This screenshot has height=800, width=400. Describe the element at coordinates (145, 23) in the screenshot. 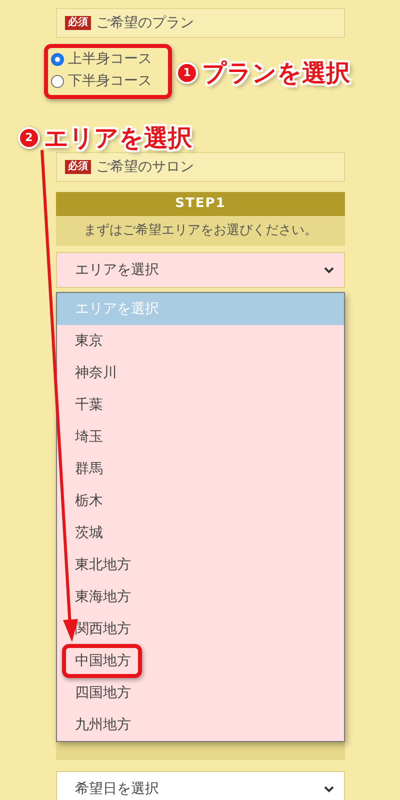

I see `field-label: ご希望のプラン` at that location.